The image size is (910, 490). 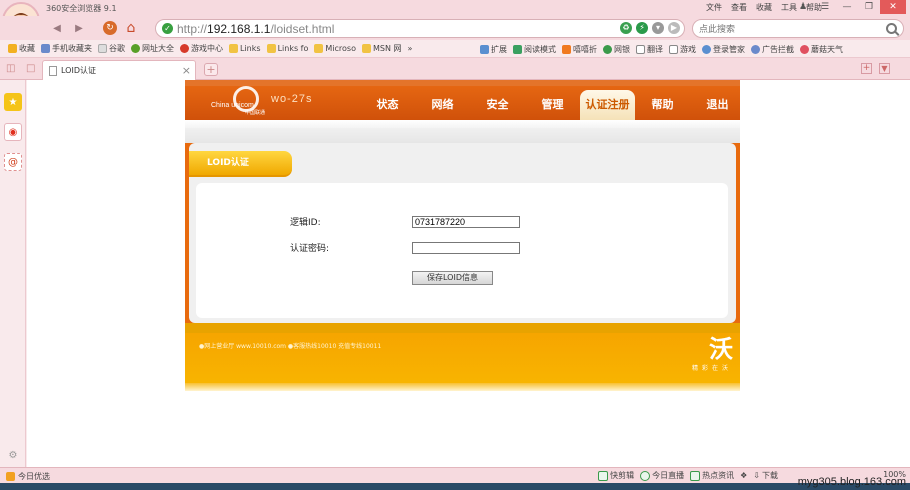 I want to click on forward-button: ▶, so click(x=79, y=28).